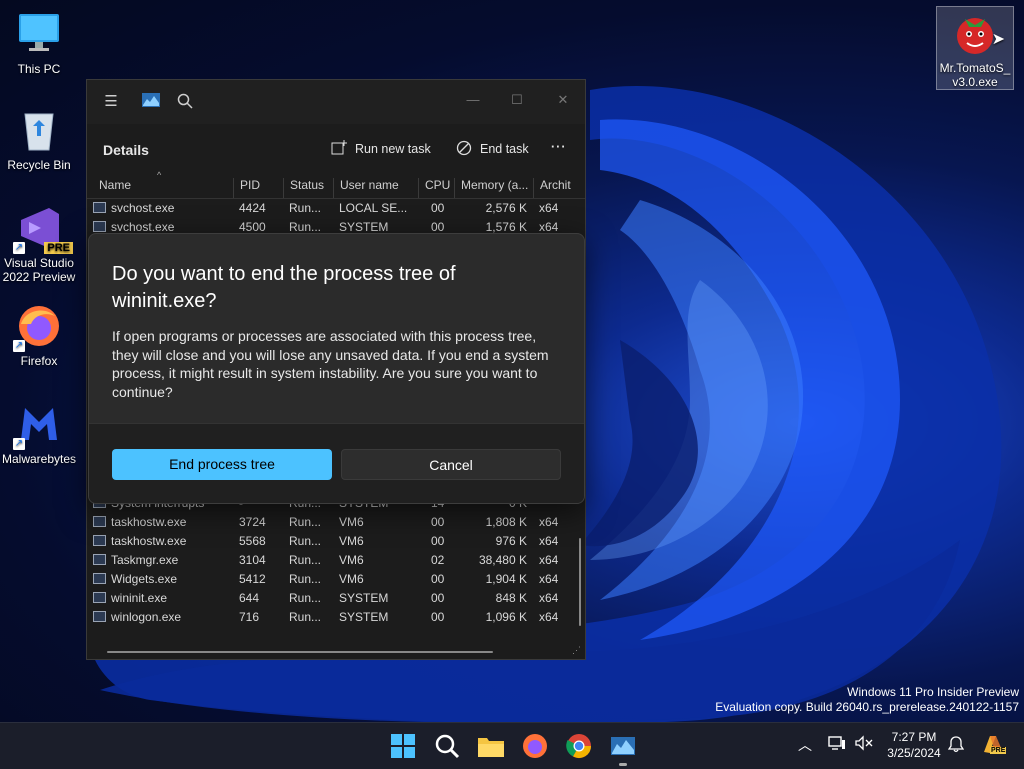 The width and height of the screenshot is (1024, 769). What do you see at coordinates (139, 598) in the screenshot?
I see `process-name: wininit.exe` at bounding box center [139, 598].